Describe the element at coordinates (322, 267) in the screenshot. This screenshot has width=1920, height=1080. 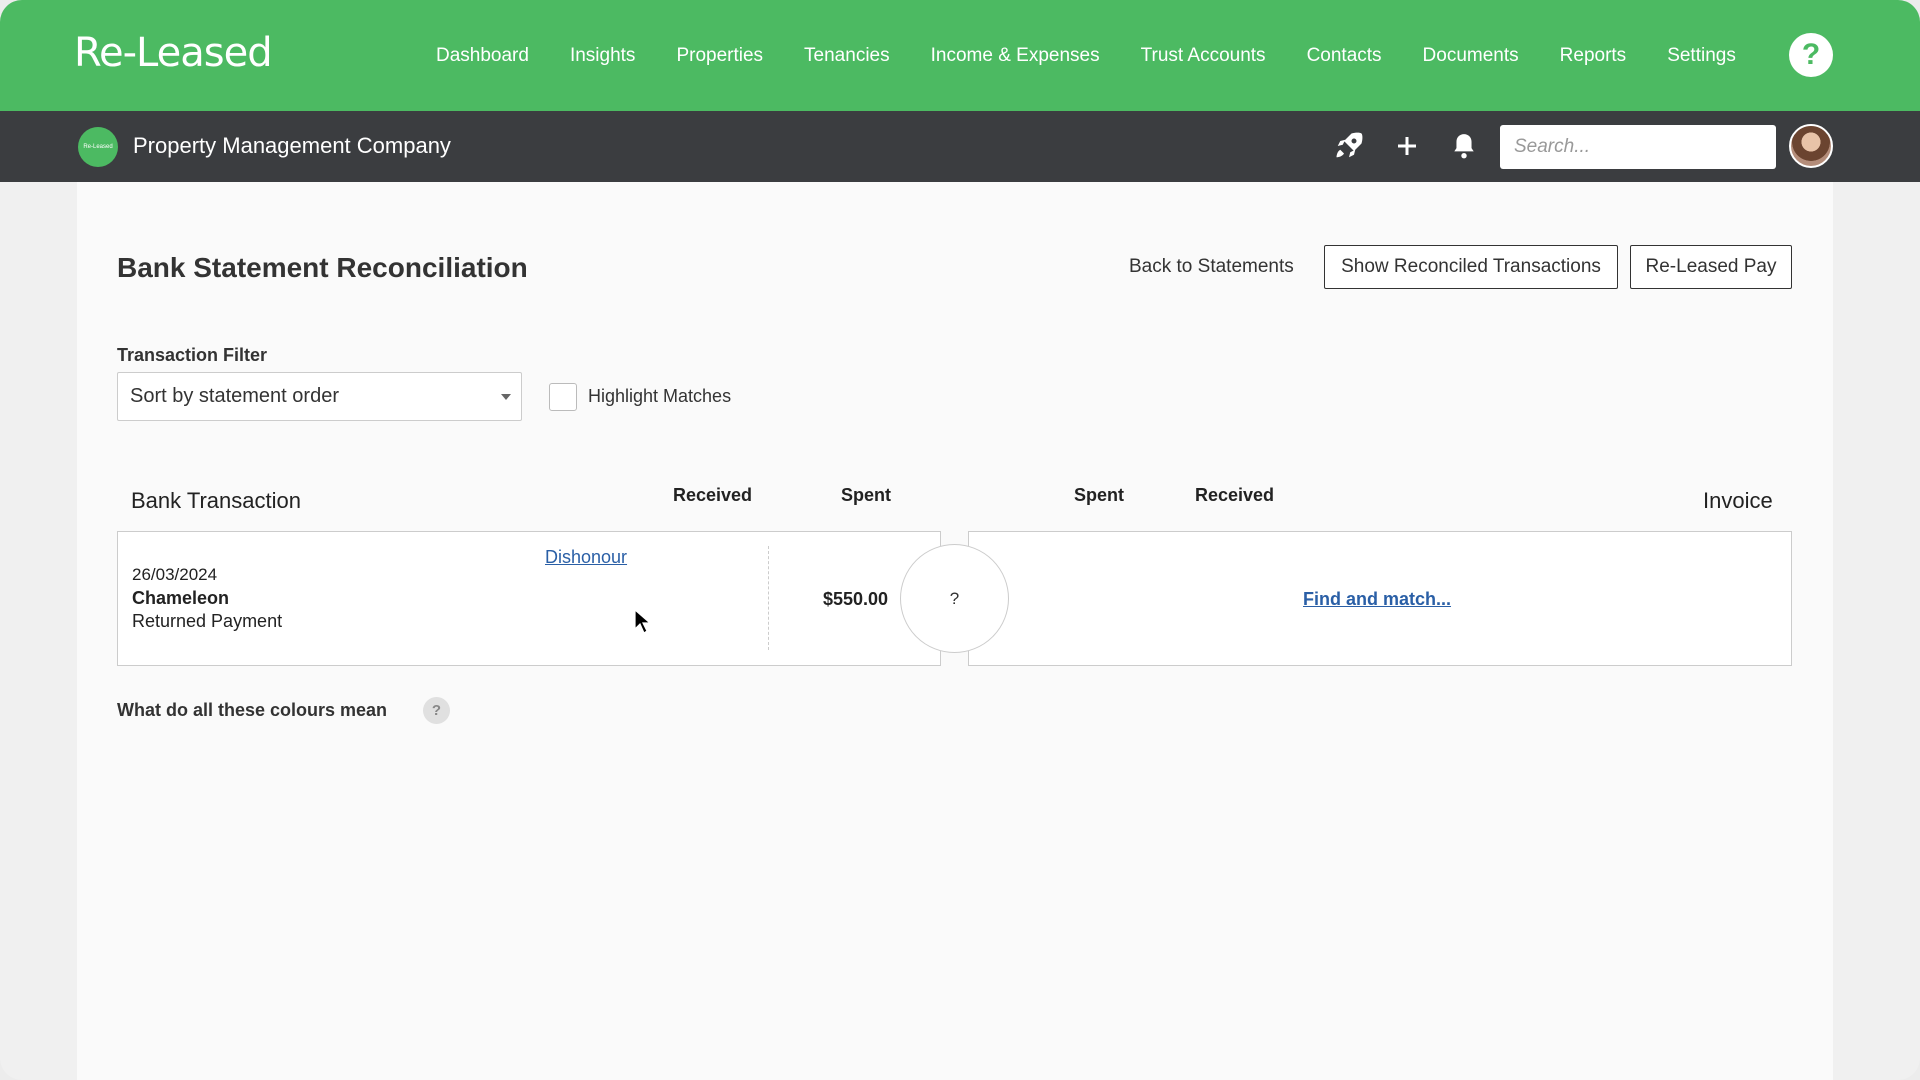
I see `page-title: Bank Statement Reconciliation` at that location.